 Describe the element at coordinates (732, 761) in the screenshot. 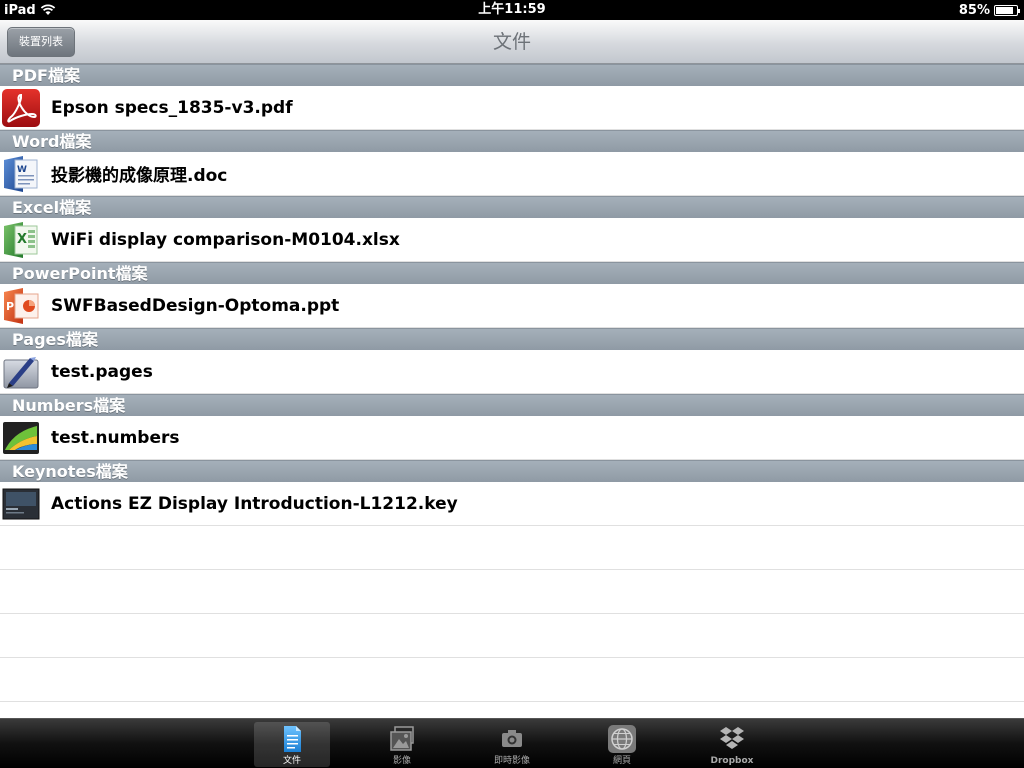

I see `tab-label: Dropbox` at that location.